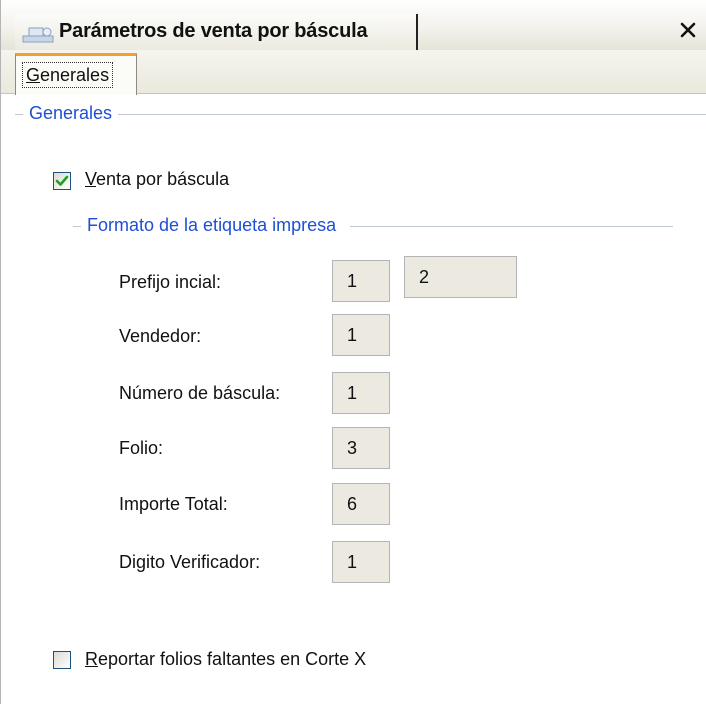 The image size is (706, 704). I want to click on checkmark-icon, so click(62, 180).